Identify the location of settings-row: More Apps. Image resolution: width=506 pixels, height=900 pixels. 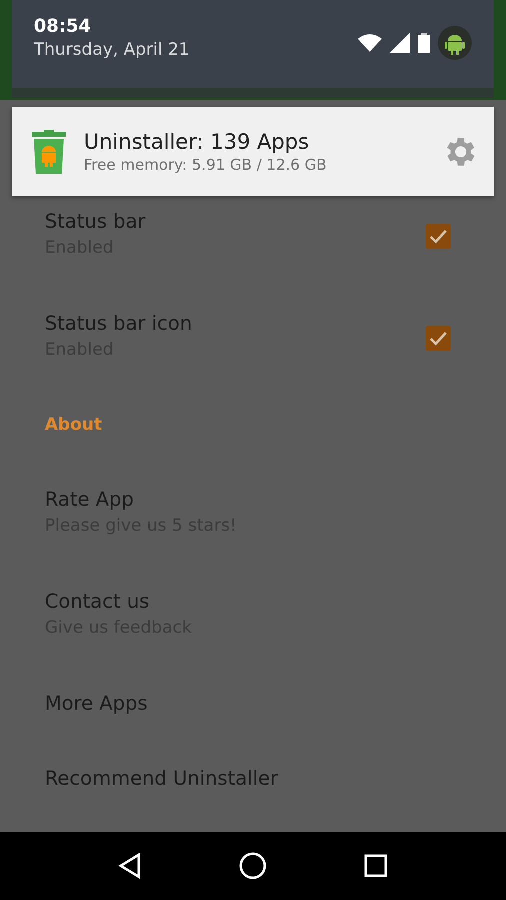
(253, 715).